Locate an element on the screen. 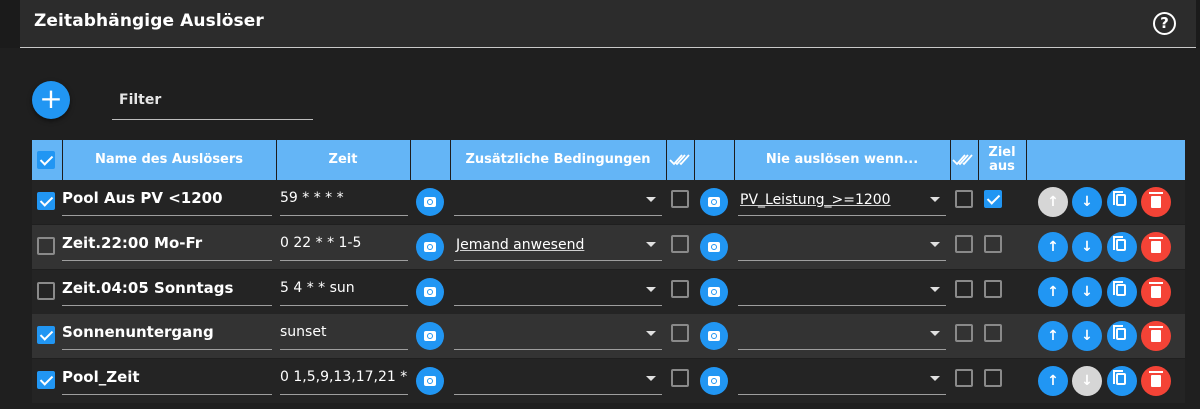 Image resolution: width=1200 pixels, height=409 pixels. target-off-label-2: aus is located at coordinates (1002, 166).